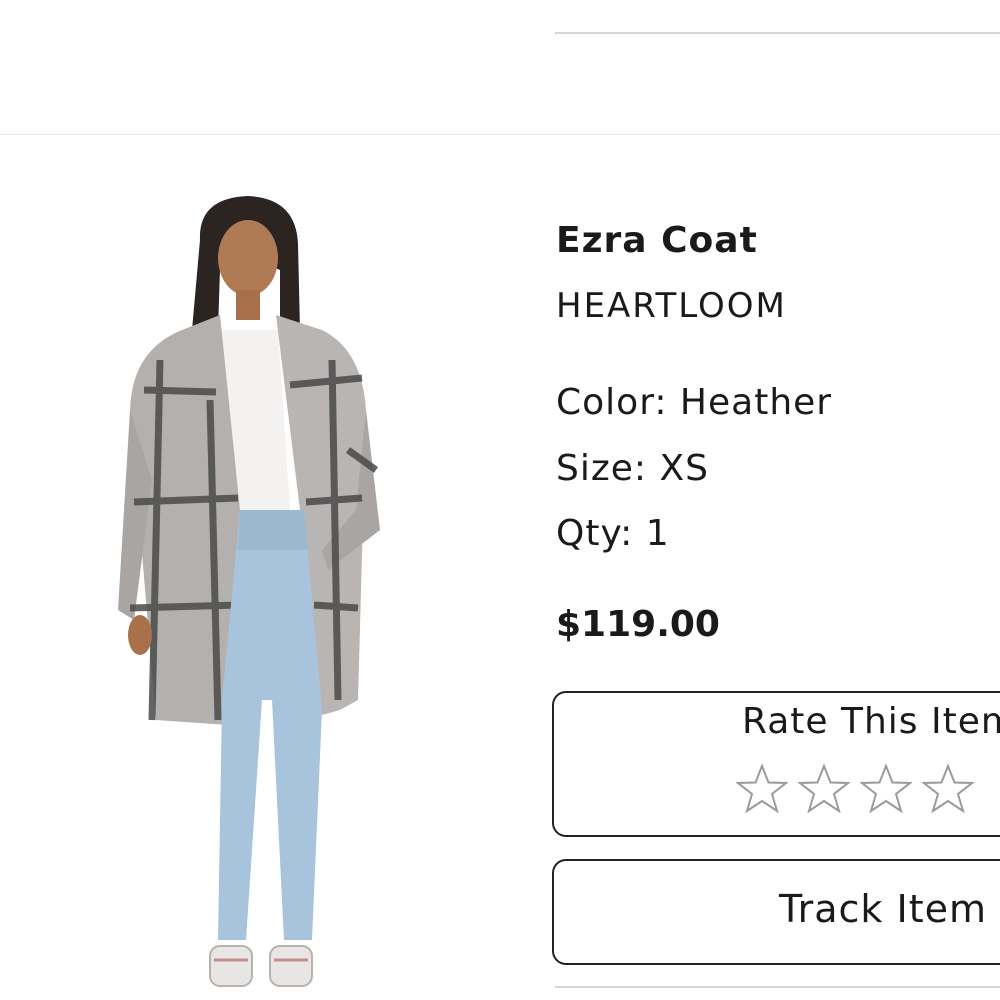  I want to click on size-attribute: Size: XS, so click(632, 468).